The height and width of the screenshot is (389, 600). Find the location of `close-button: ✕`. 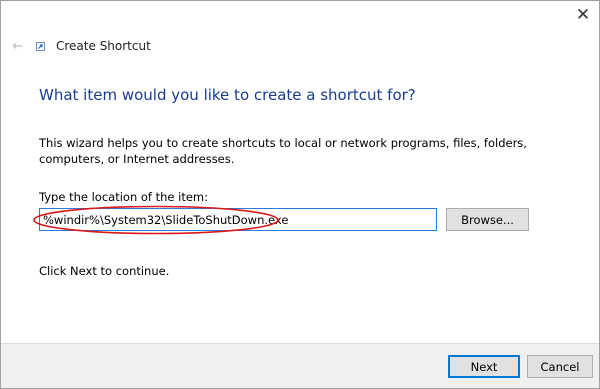

close-button: ✕ is located at coordinates (583, 15).